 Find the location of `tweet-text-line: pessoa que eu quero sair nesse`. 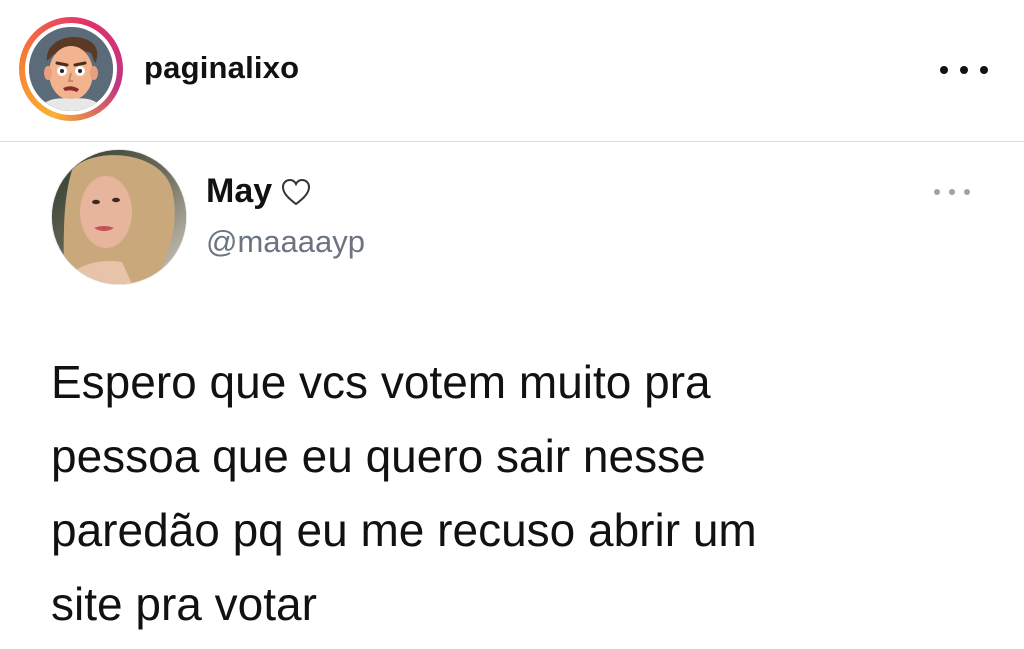

tweet-text-line: pessoa que eu quero sair nesse is located at coordinates (378, 456).